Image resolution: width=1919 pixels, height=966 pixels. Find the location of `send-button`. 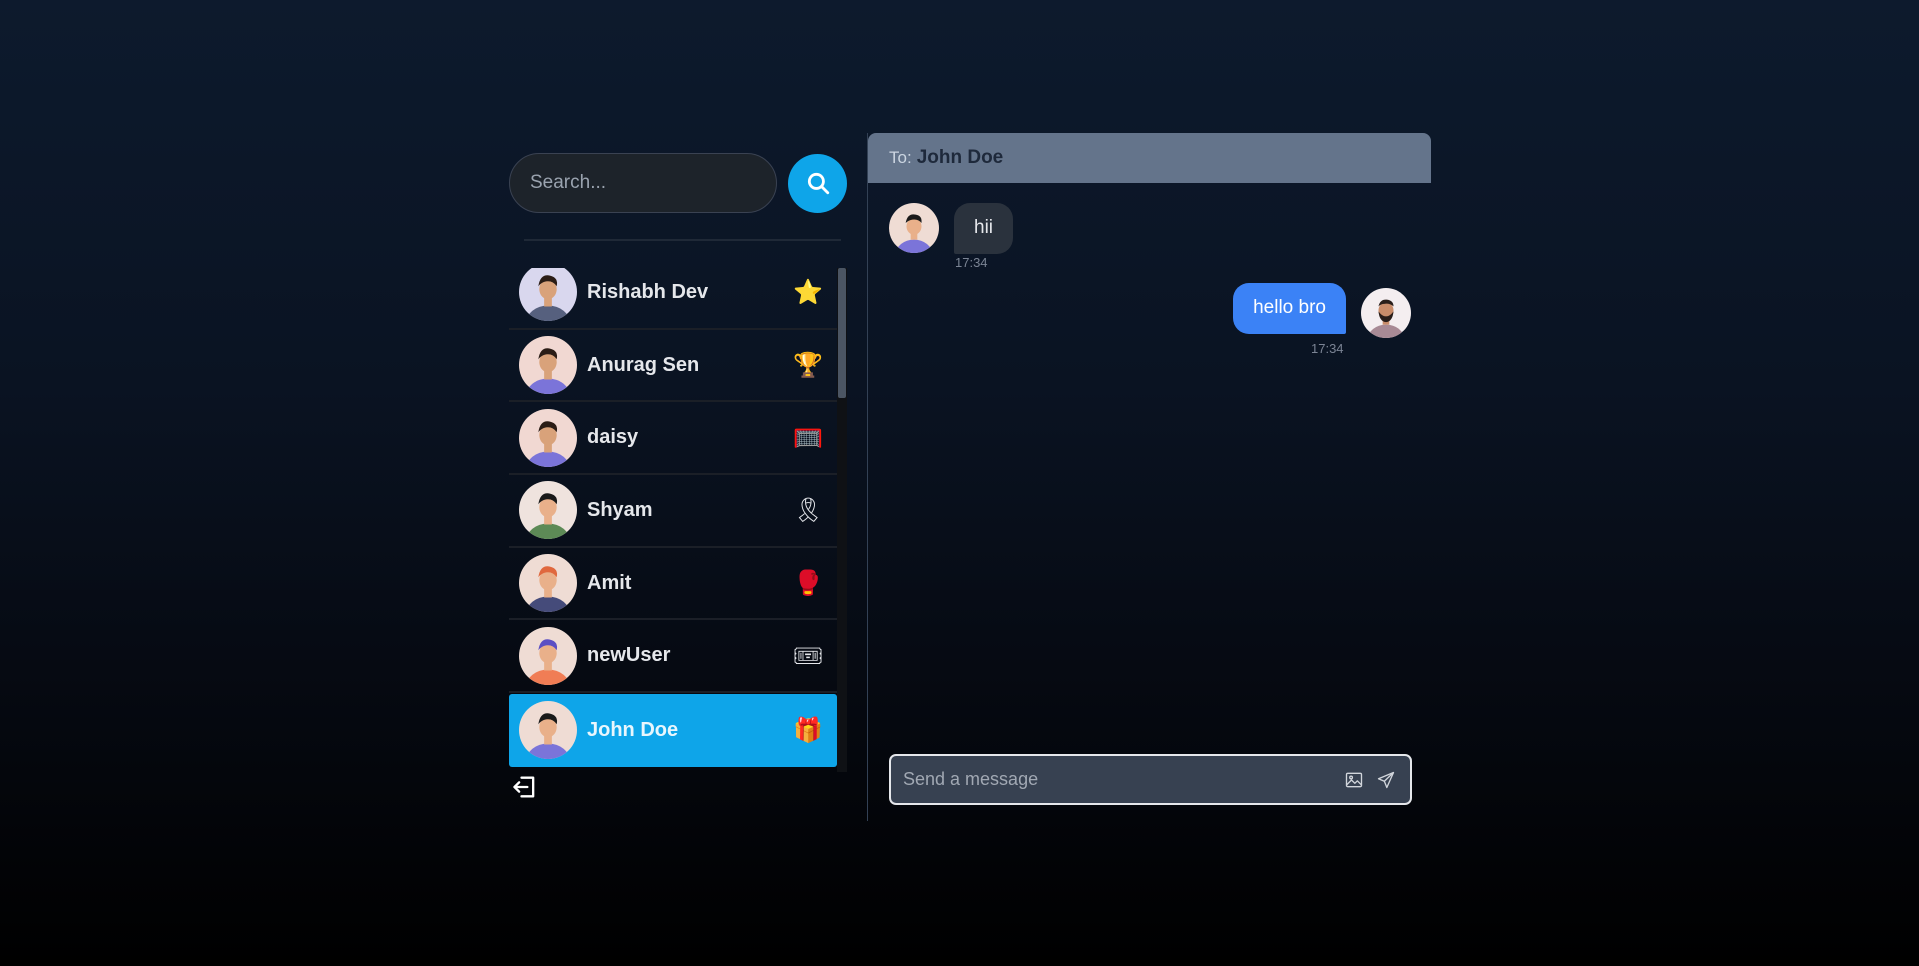

send-button is located at coordinates (1386, 780).